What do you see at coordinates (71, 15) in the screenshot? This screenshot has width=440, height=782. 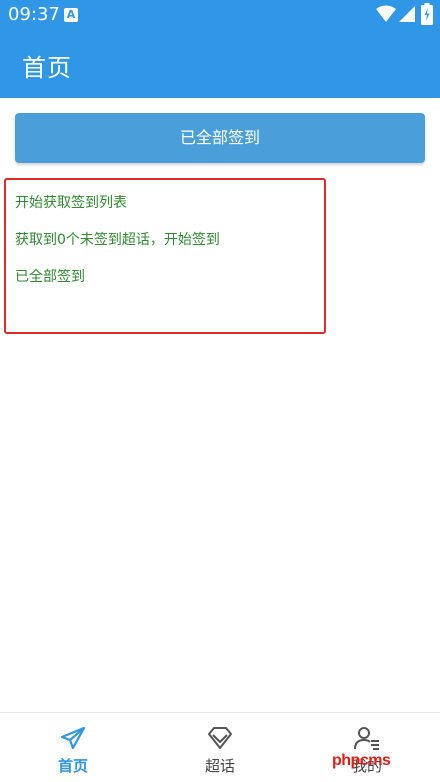 I see `notification-app-icon: A` at bounding box center [71, 15].